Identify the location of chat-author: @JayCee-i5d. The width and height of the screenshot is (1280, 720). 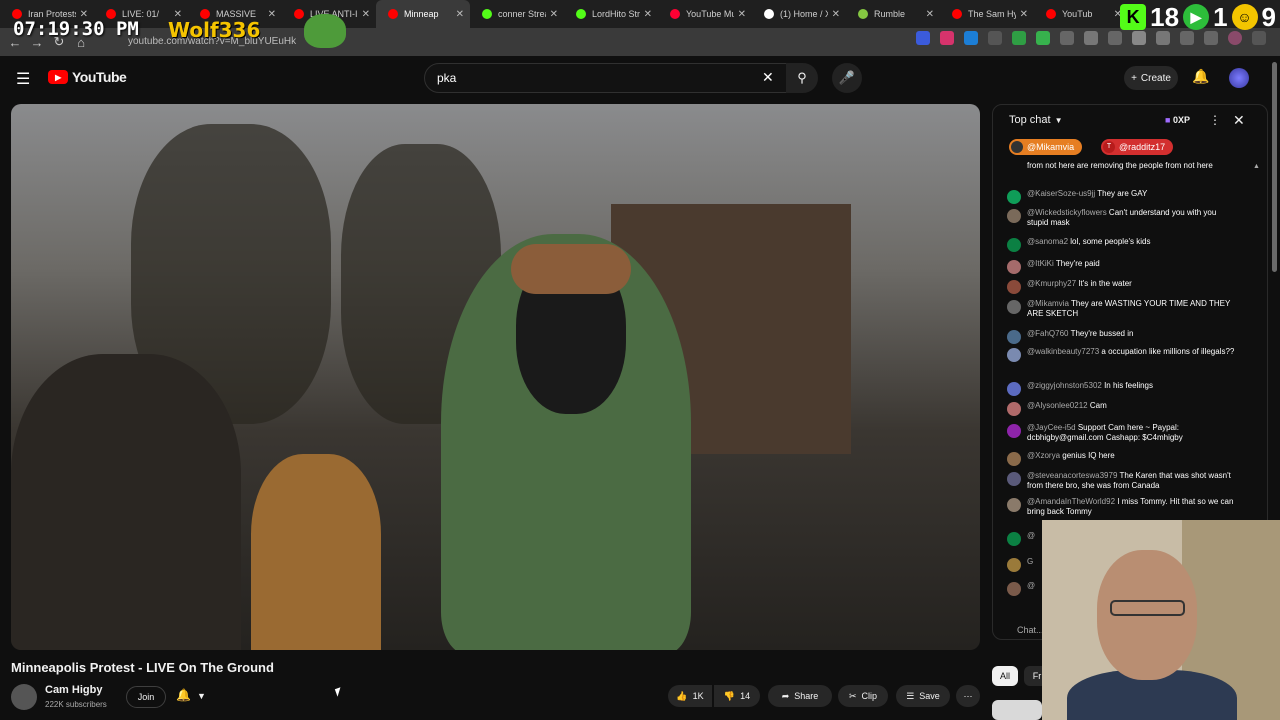
(1051, 427).